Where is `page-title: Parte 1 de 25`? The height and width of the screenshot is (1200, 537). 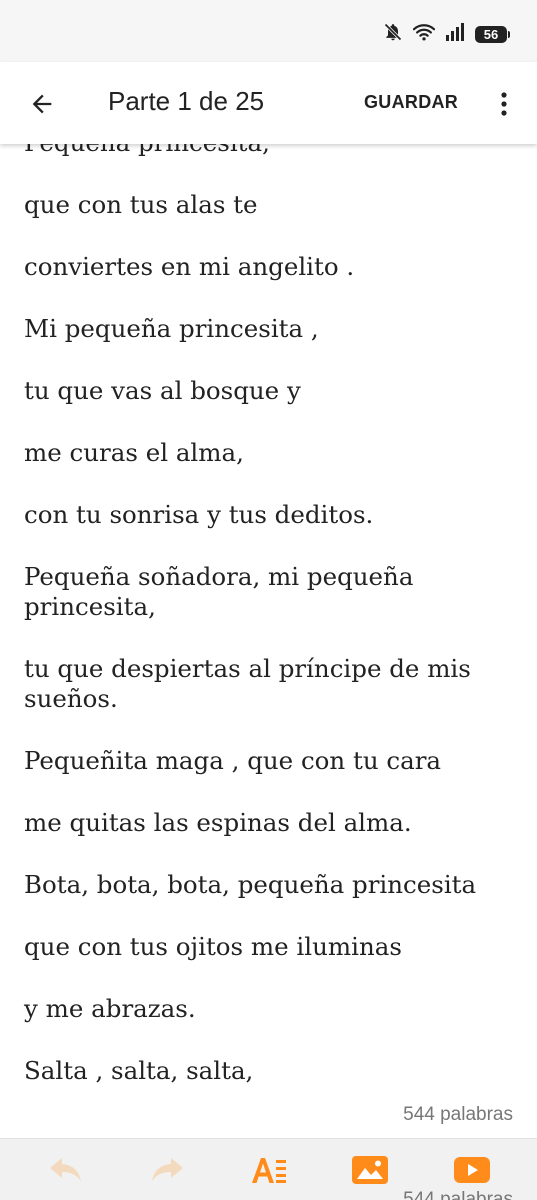 page-title: Parte 1 de 25 is located at coordinates (186, 101).